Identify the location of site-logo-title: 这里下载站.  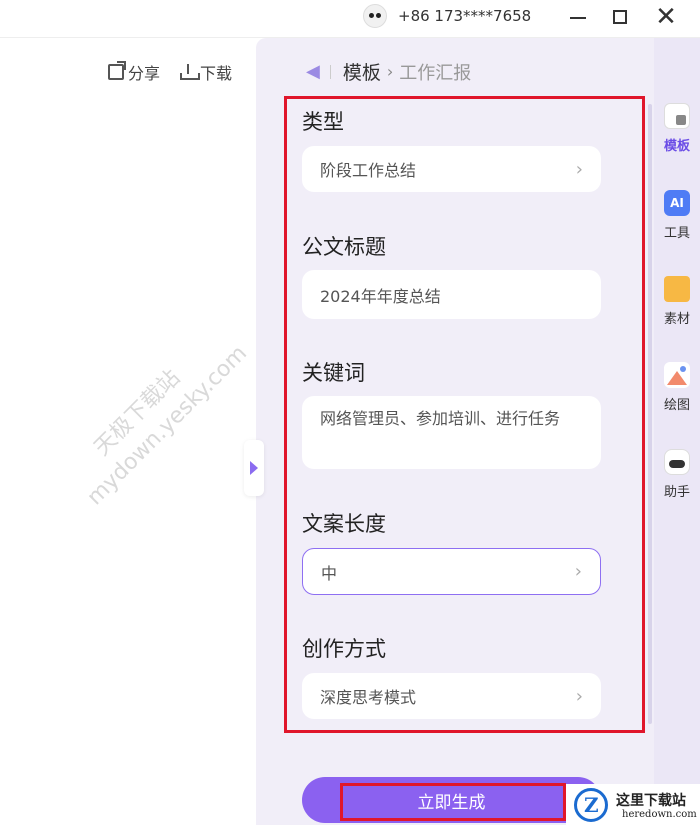
(651, 801).